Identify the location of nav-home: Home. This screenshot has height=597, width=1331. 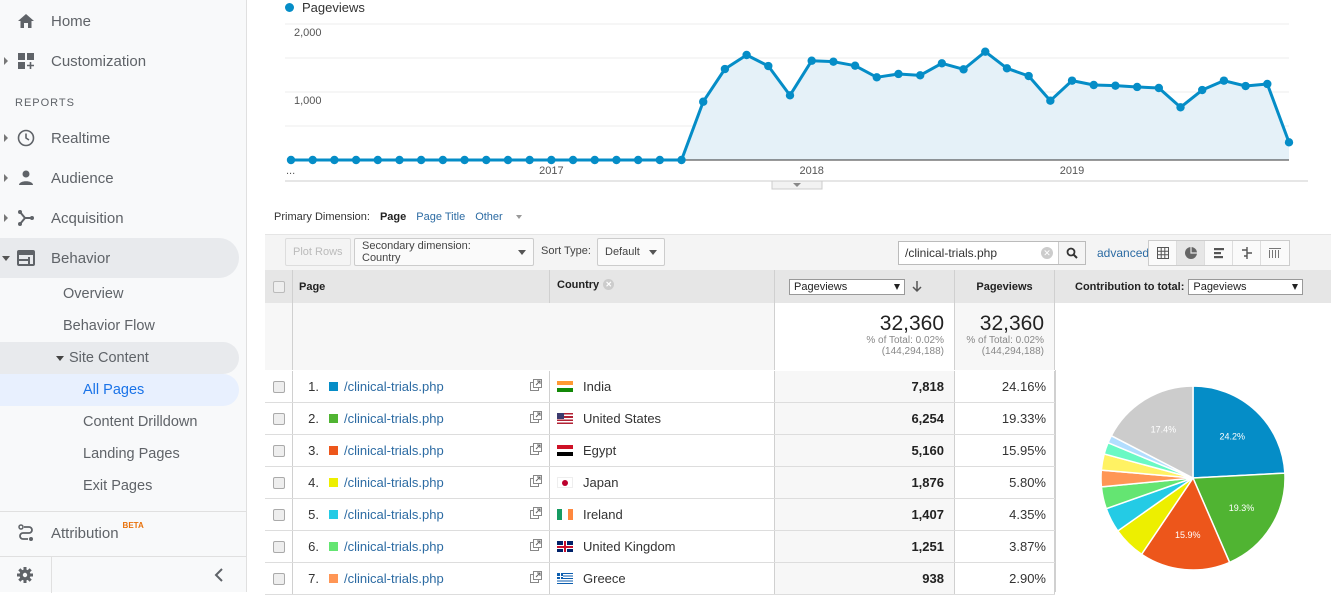
(119, 21).